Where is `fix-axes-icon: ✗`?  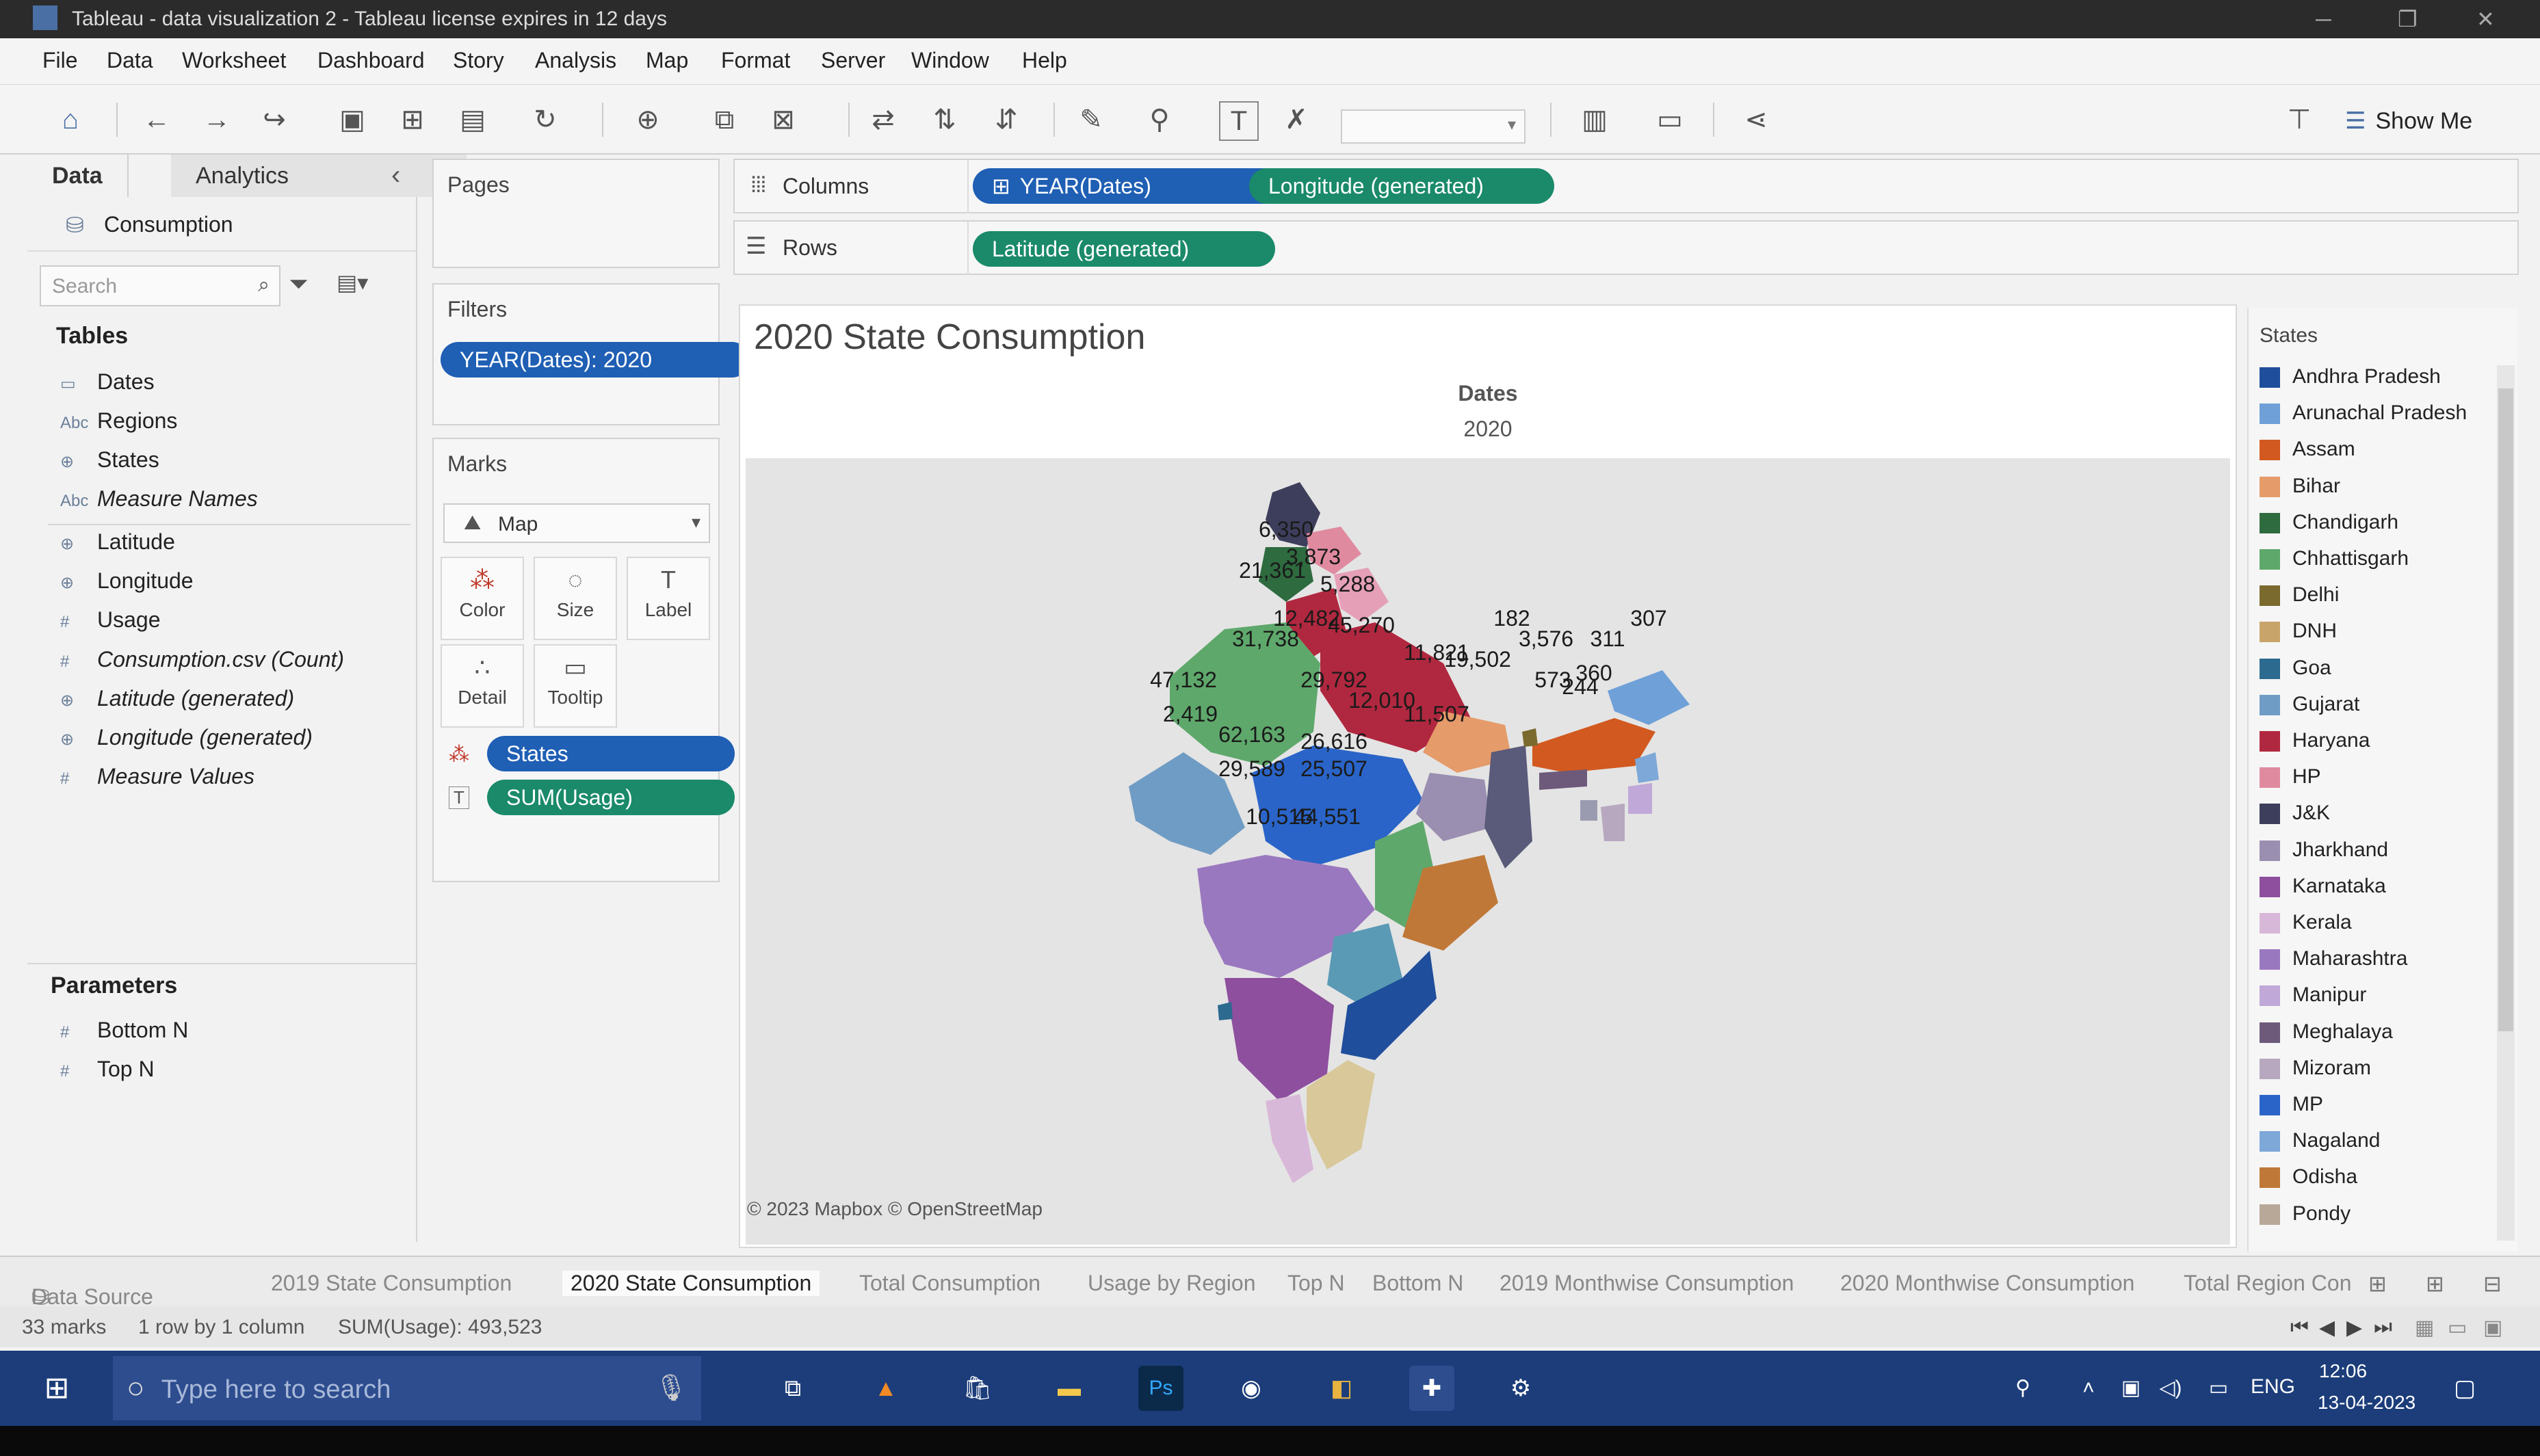
fix-axes-icon: ✗ is located at coordinates (1296, 119).